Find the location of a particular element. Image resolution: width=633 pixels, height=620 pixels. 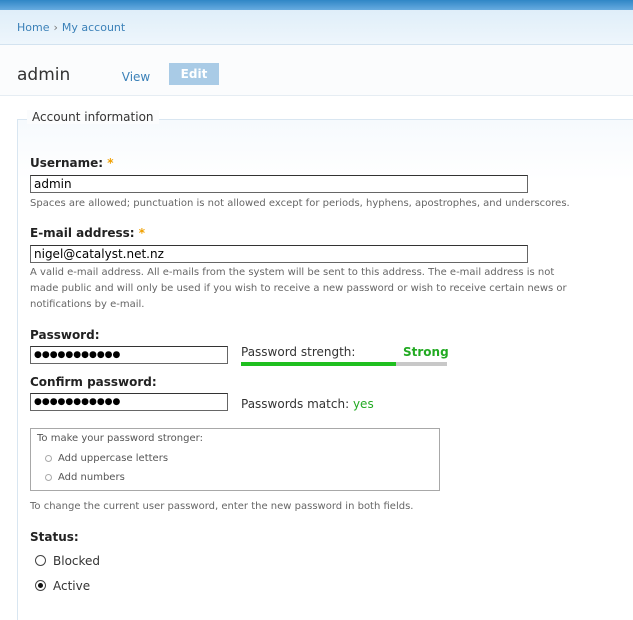

email-label-text: E-mail address: is located at coordinates (82, 233).